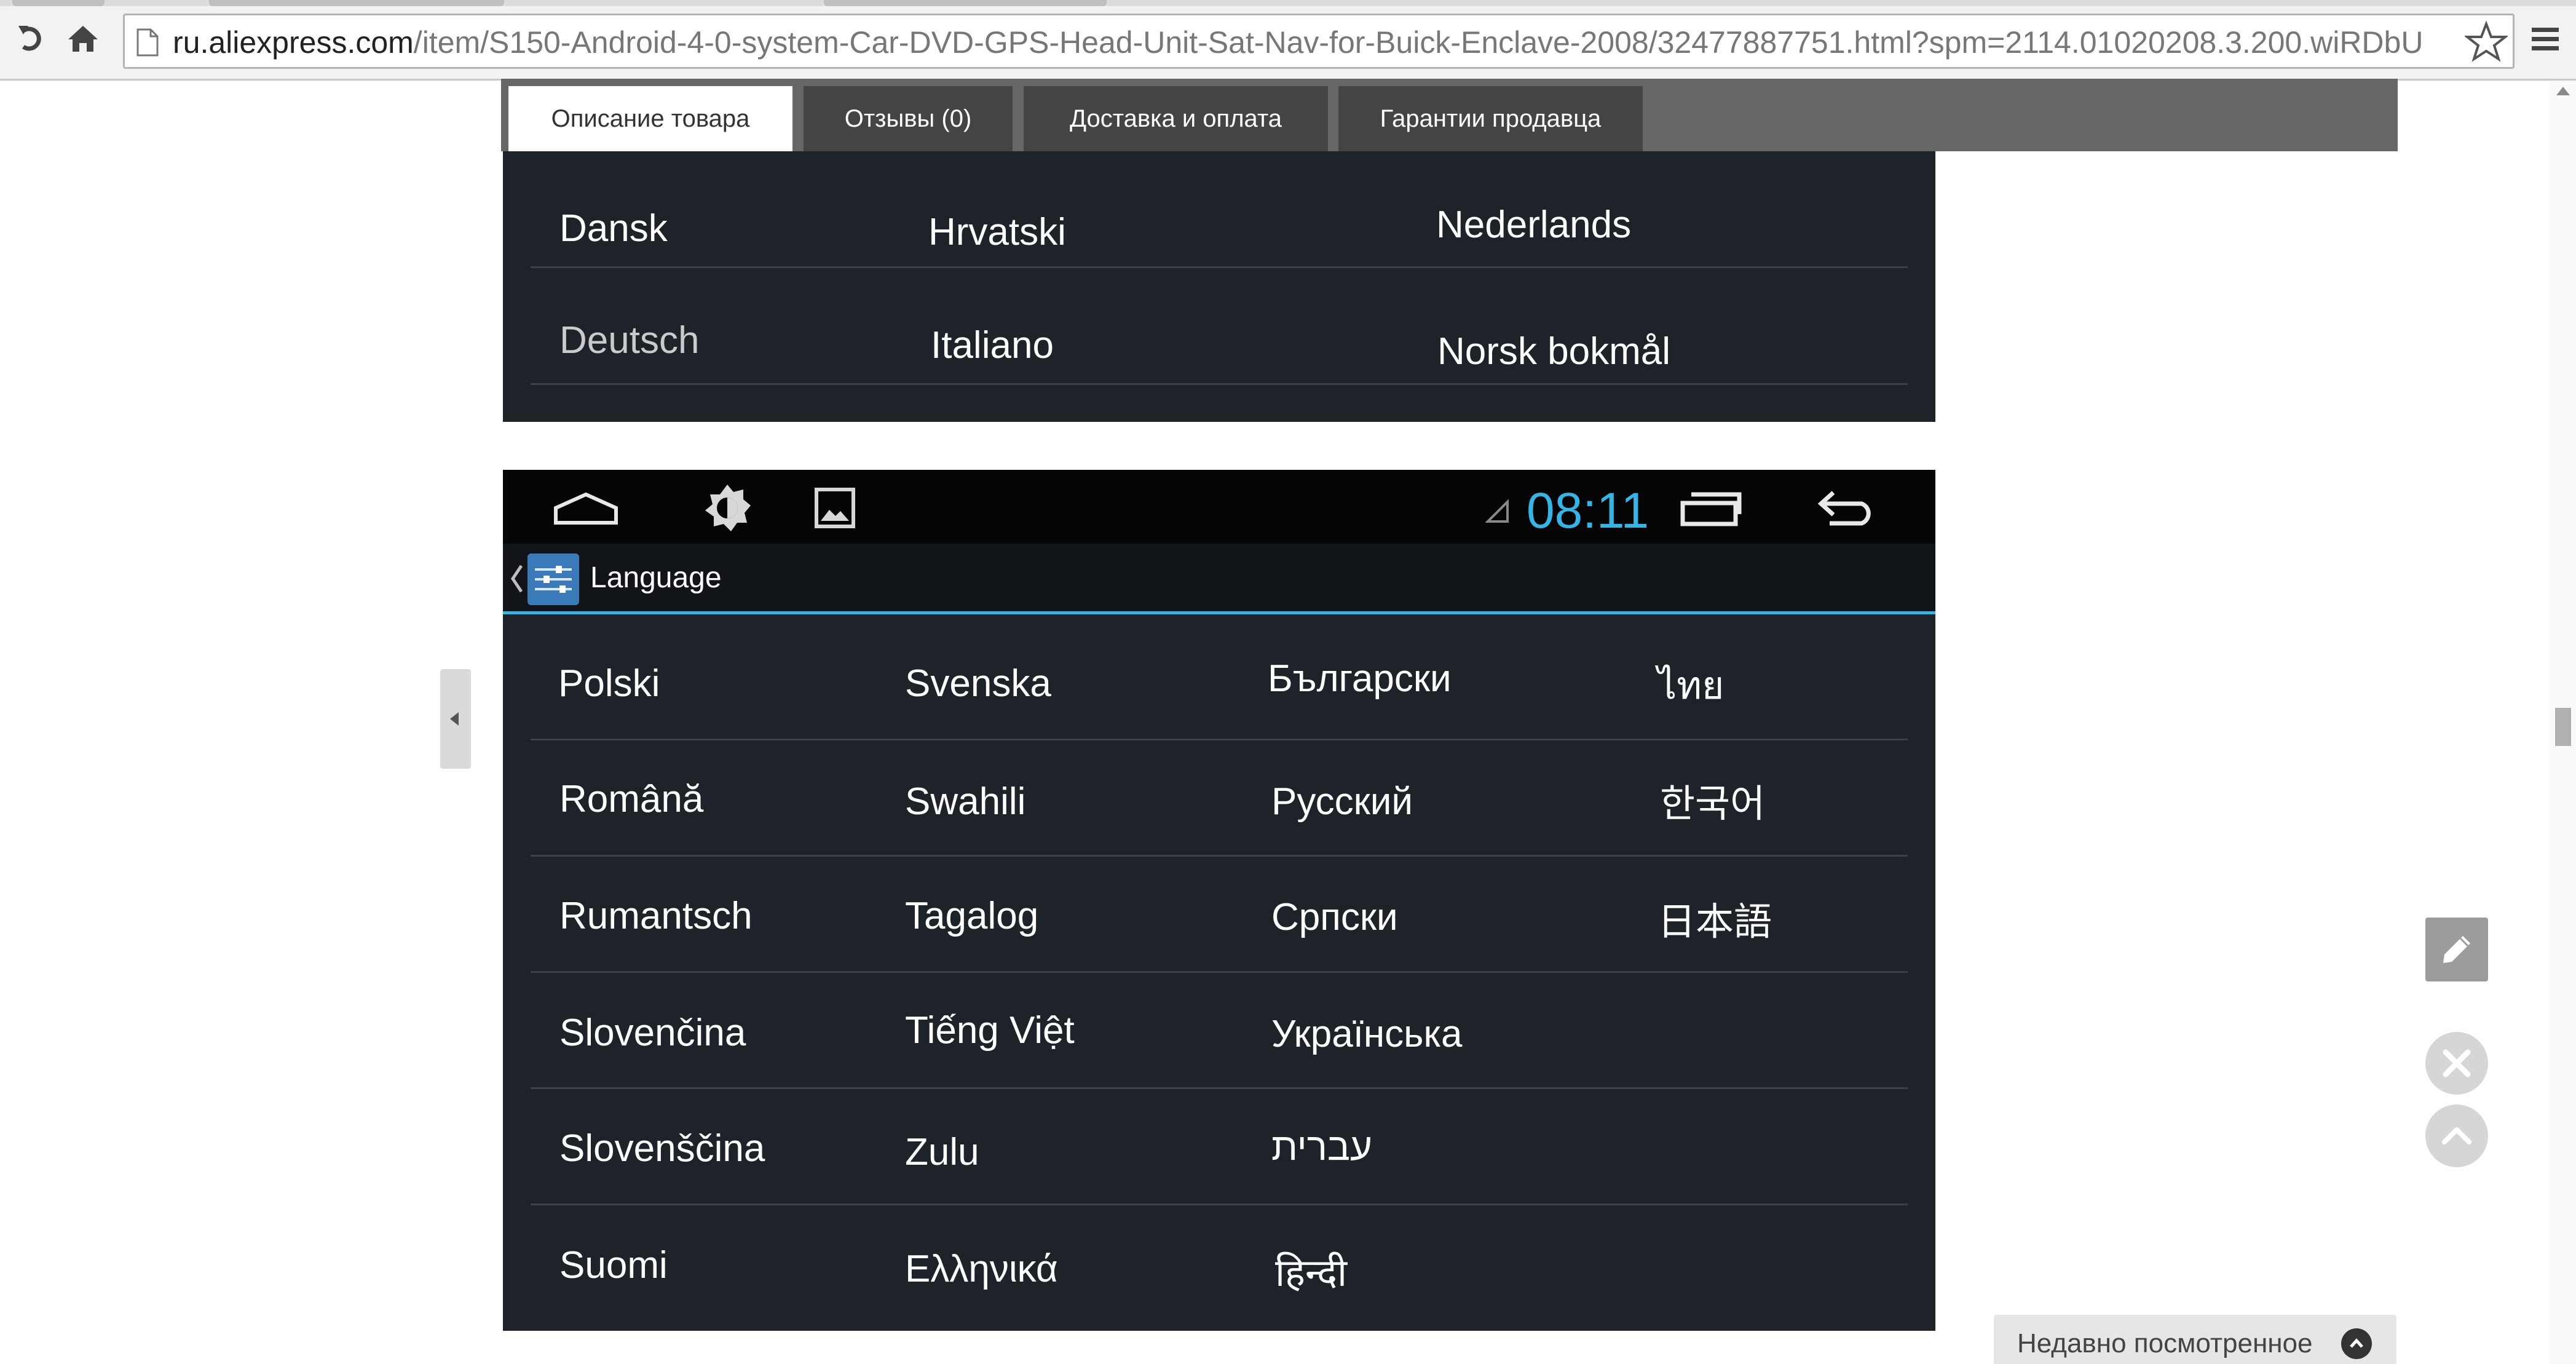 This screenshot has width=2576, height=1364. What do you see at coordinates (650, 119) in the screenshot?
I see `tab-description: Описание товара` at bounding box center [650, 119].